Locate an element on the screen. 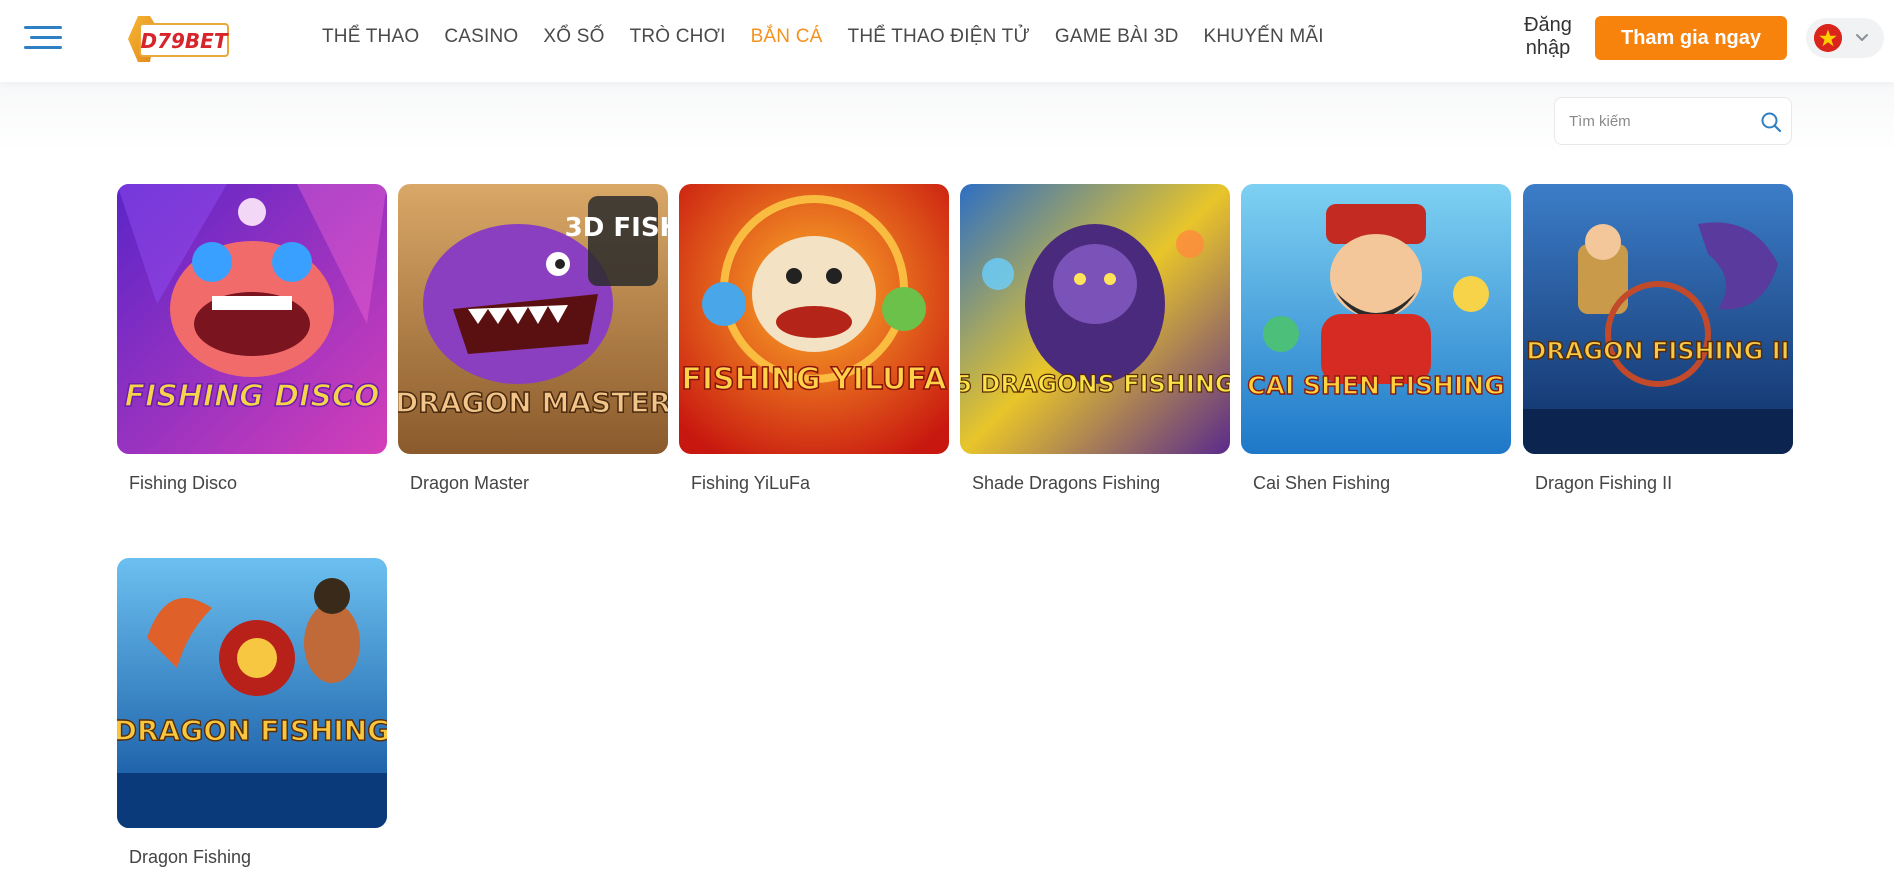  game-card-dragon-master: 3D FISH DRAGON MASTER Dragon Master is located at coordinates (533, 339).